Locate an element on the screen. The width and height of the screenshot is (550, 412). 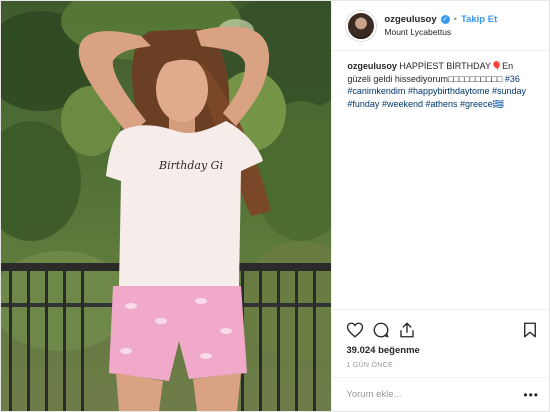
hashtag: #36 is located at coordinates (512, 79).